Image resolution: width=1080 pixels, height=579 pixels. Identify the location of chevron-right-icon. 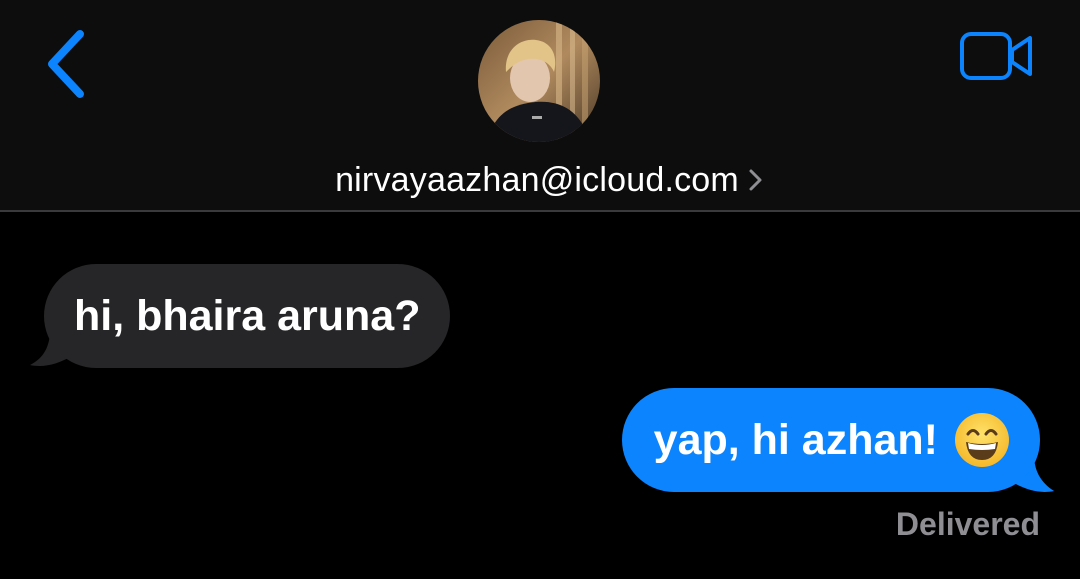
(755, 180).